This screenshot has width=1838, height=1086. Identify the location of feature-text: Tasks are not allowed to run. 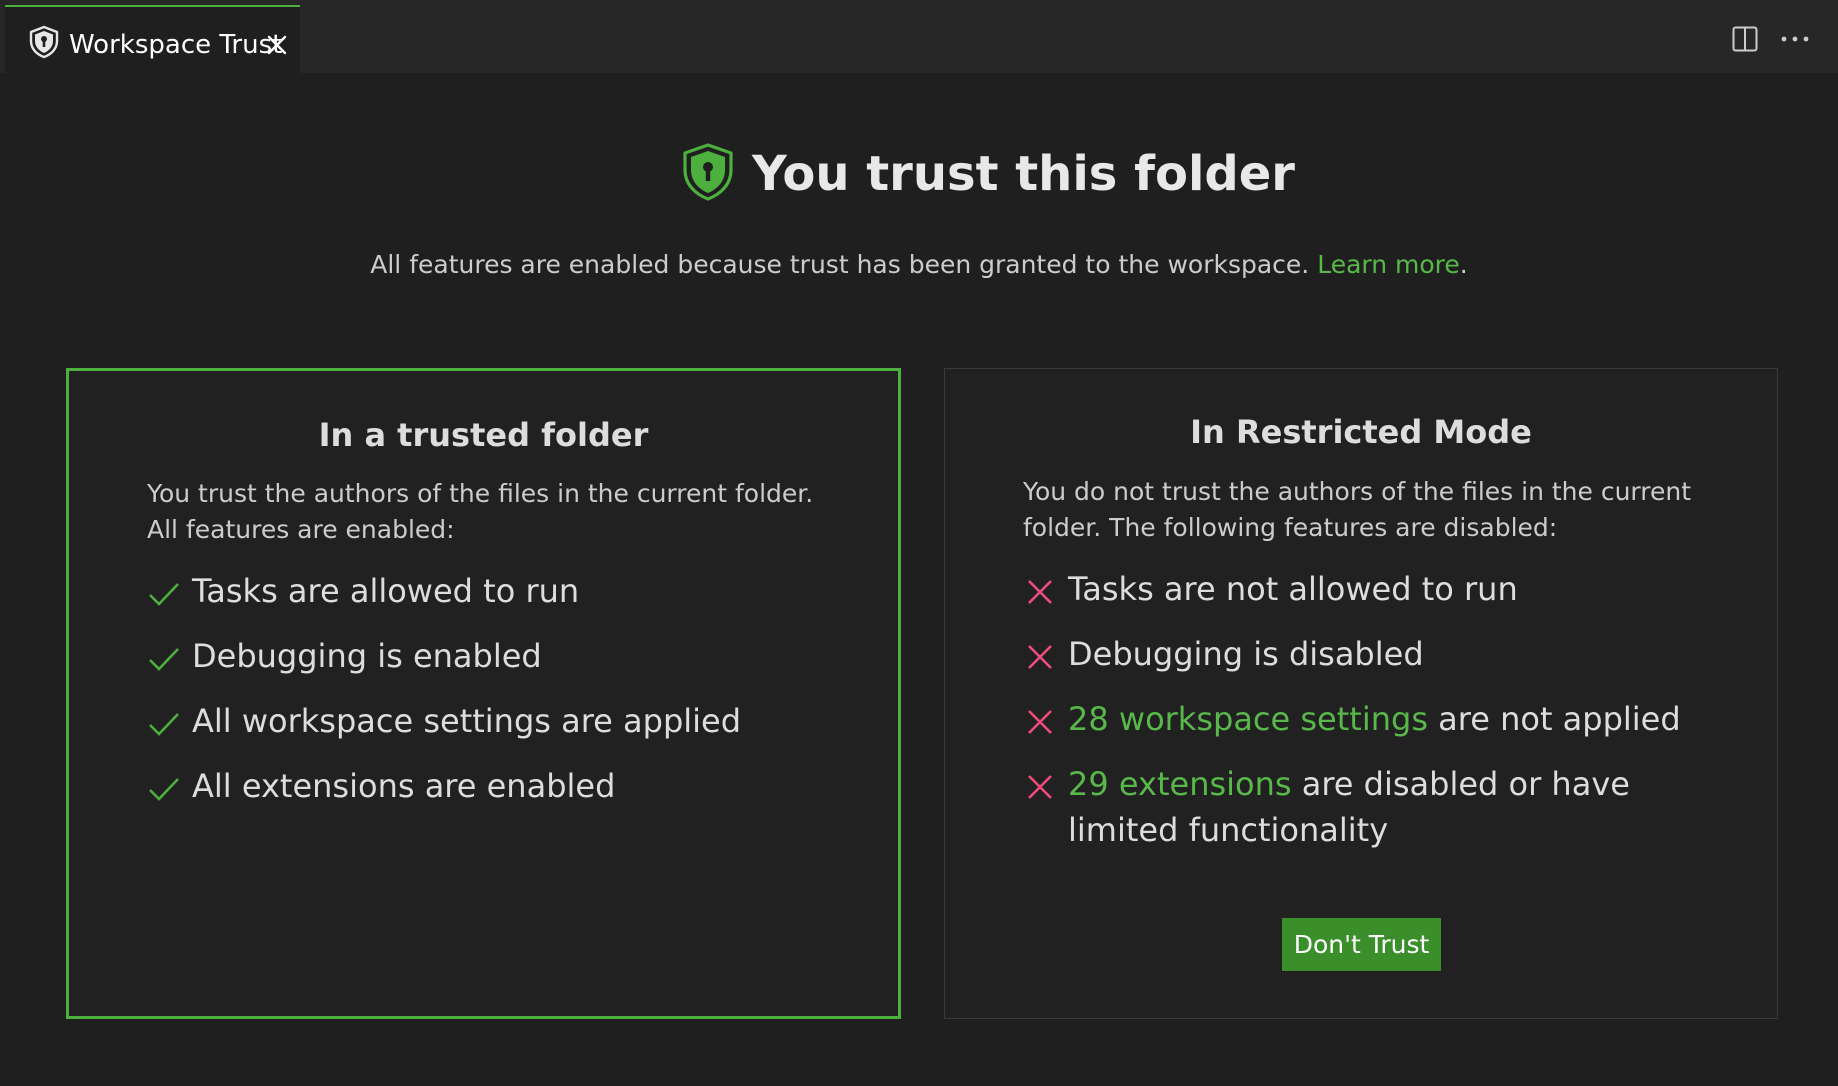
(1293, 589).